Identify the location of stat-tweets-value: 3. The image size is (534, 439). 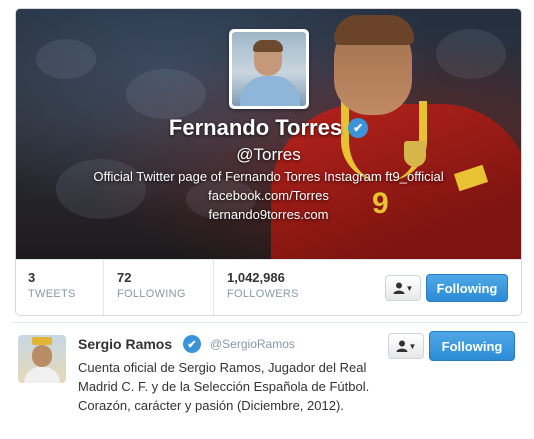
(32, 277).